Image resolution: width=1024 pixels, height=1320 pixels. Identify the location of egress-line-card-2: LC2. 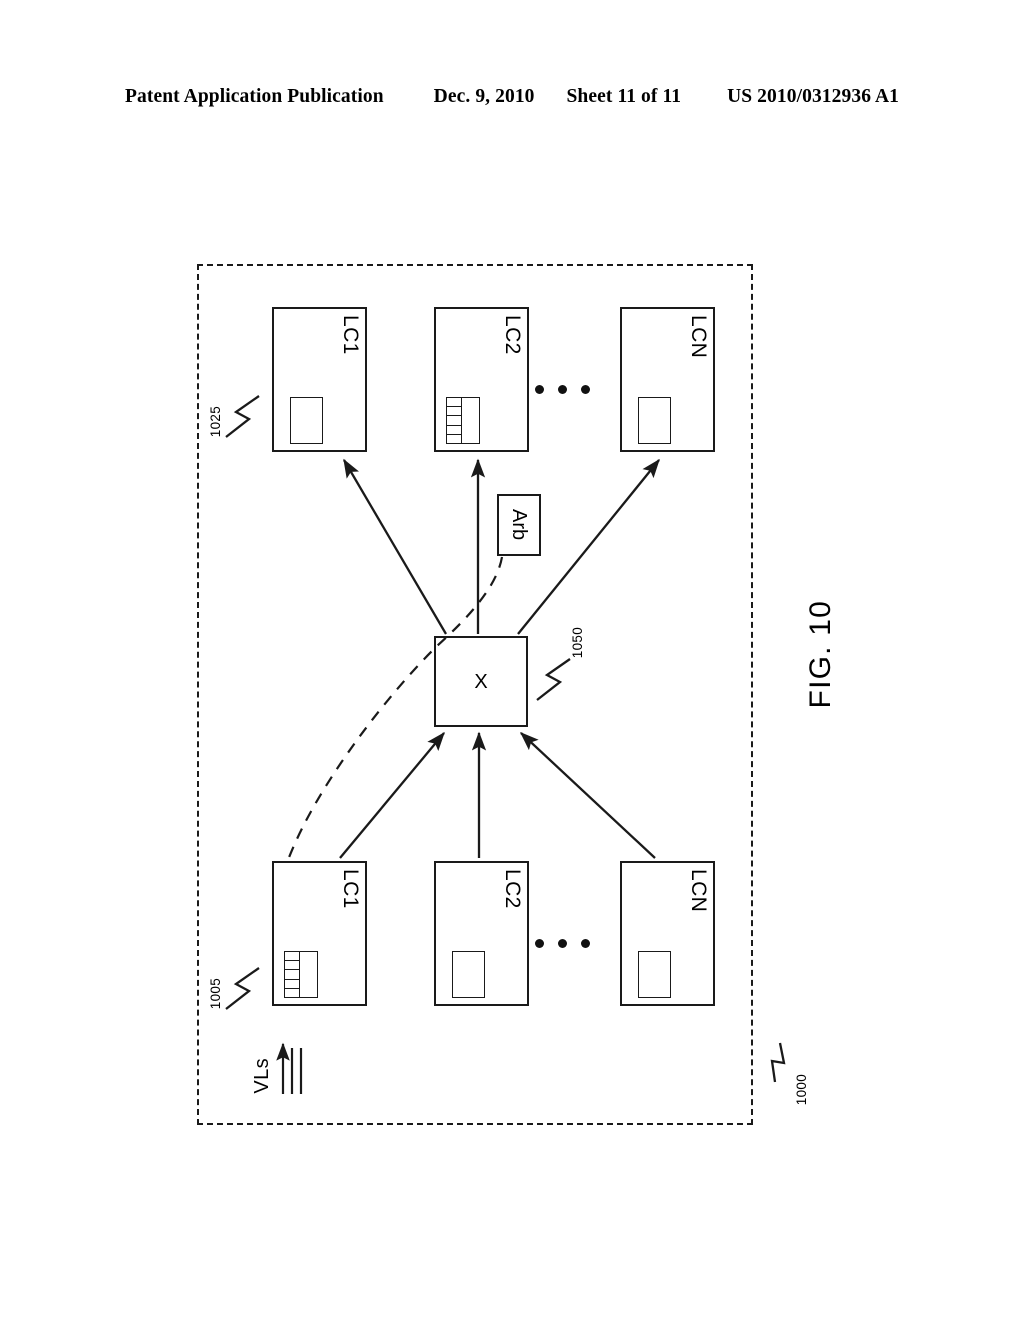
(481, 379).